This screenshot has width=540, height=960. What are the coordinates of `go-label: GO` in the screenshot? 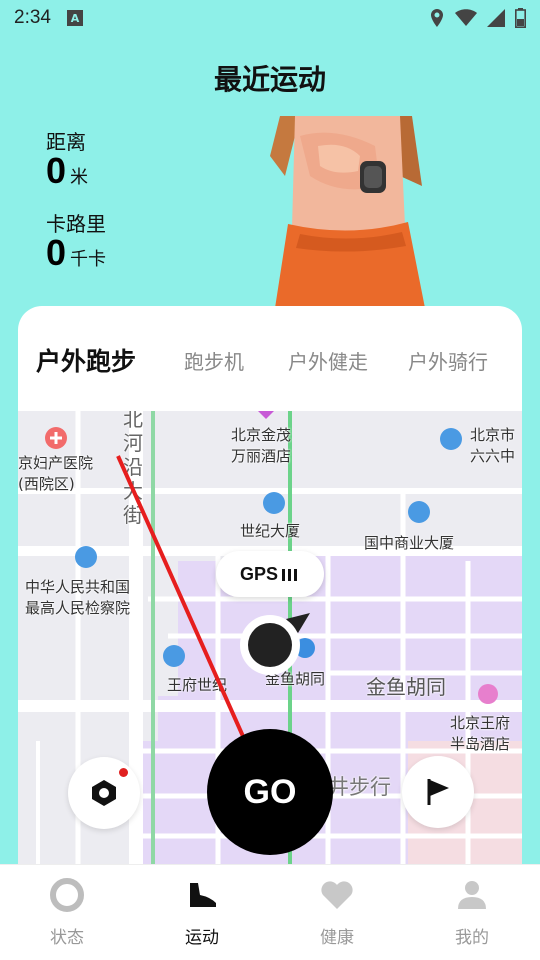 It's located at (270, 791).